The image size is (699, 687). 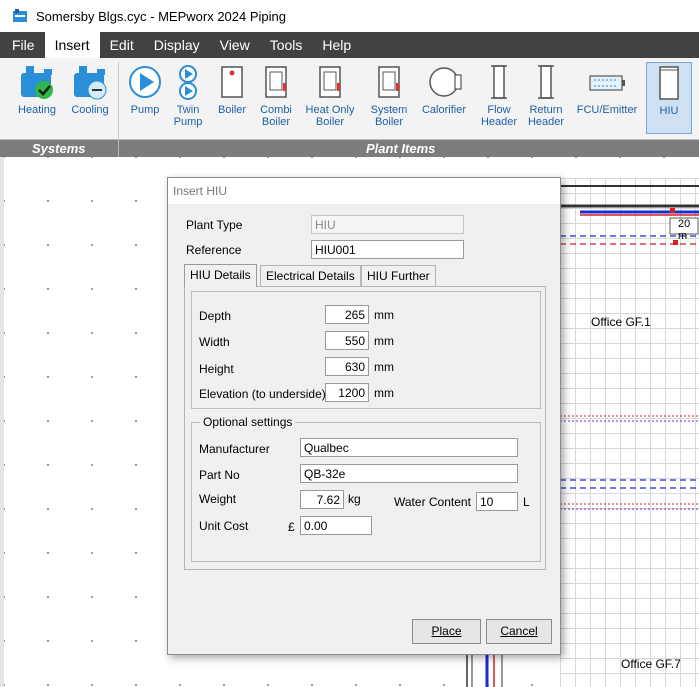 I want to click on app-icon, so click(x=20, y=15).